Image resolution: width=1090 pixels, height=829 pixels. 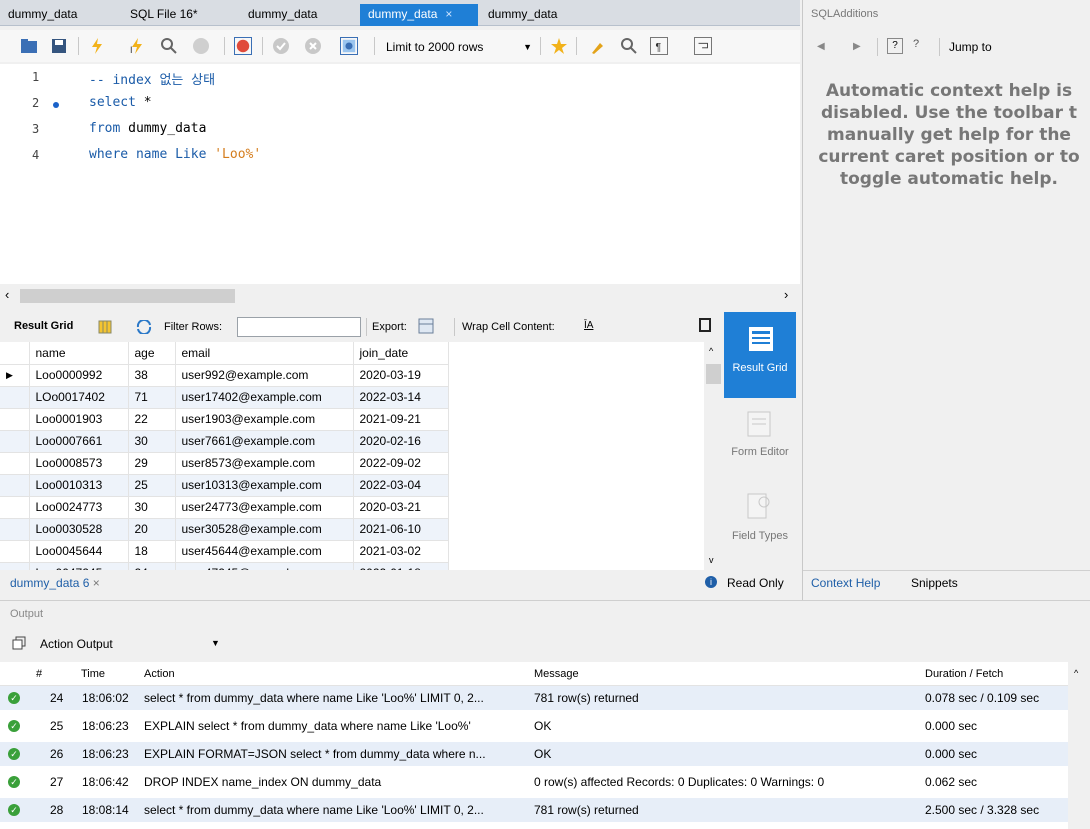 I want to click on cell-age: 29, so click(x=152, y=463).